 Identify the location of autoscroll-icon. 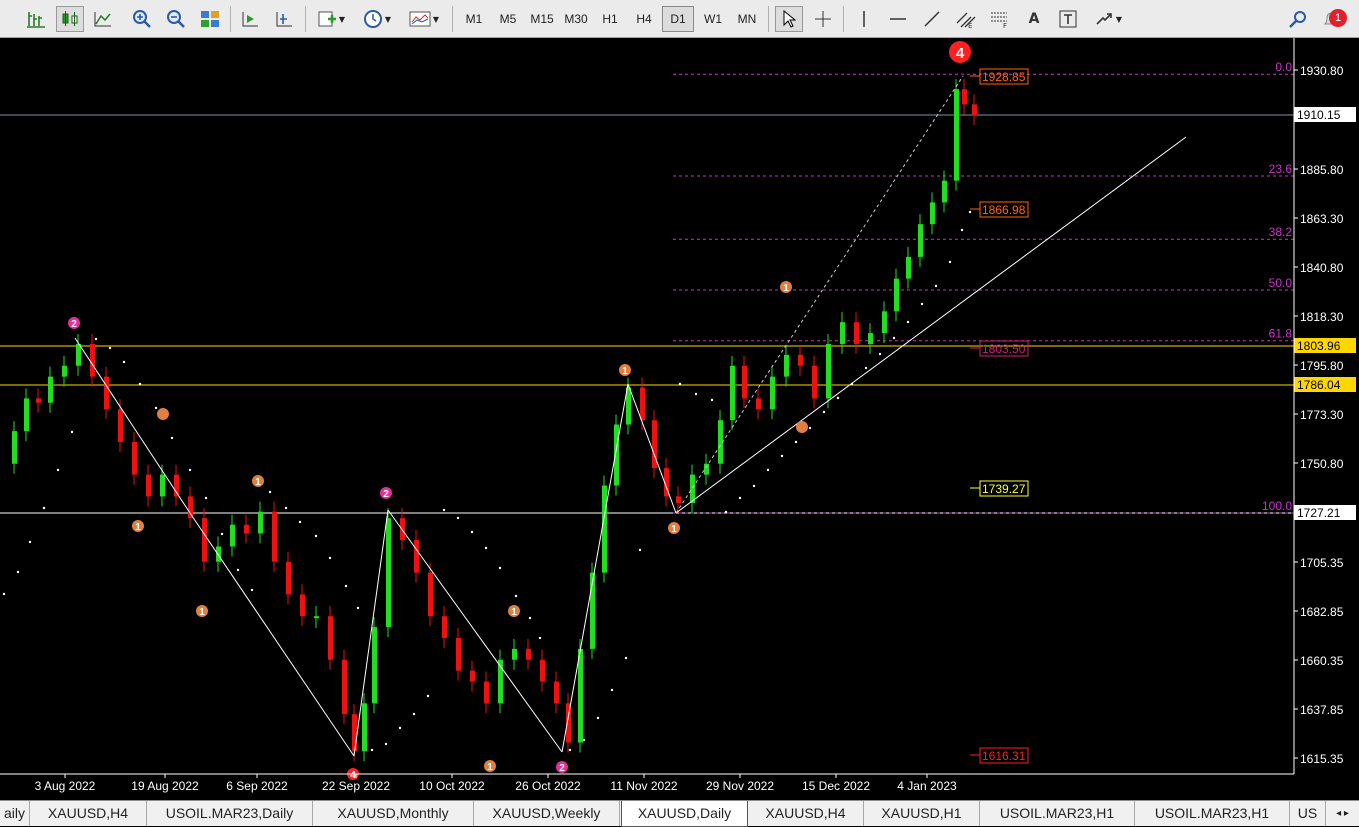
(250, 19).